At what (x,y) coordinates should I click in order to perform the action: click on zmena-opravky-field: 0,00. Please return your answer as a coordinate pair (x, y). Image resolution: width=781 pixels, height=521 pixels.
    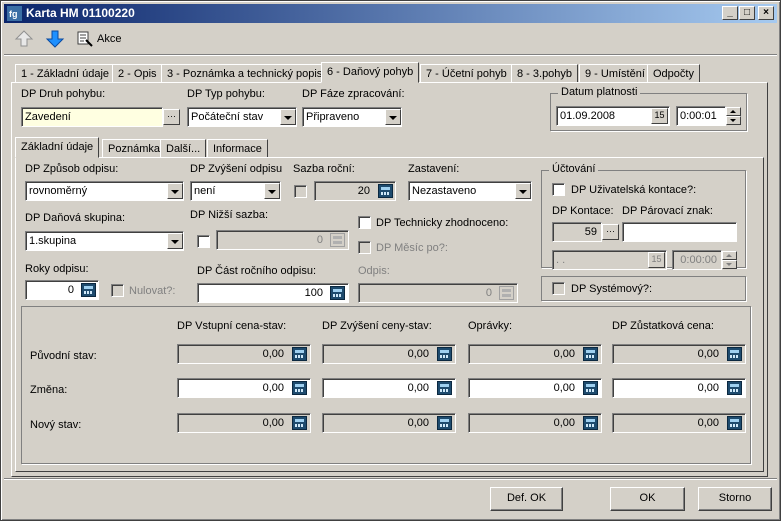
    Looking at the image, I should click on (535, 388).